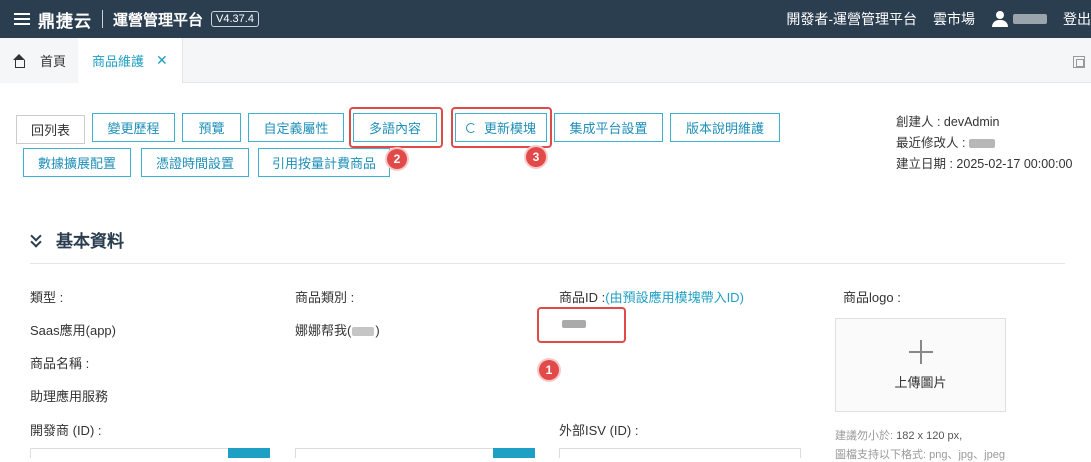 The width and height of the screenshot is (1091, 462). I want to click on collapse-chevron-icon, so click(37, 238).